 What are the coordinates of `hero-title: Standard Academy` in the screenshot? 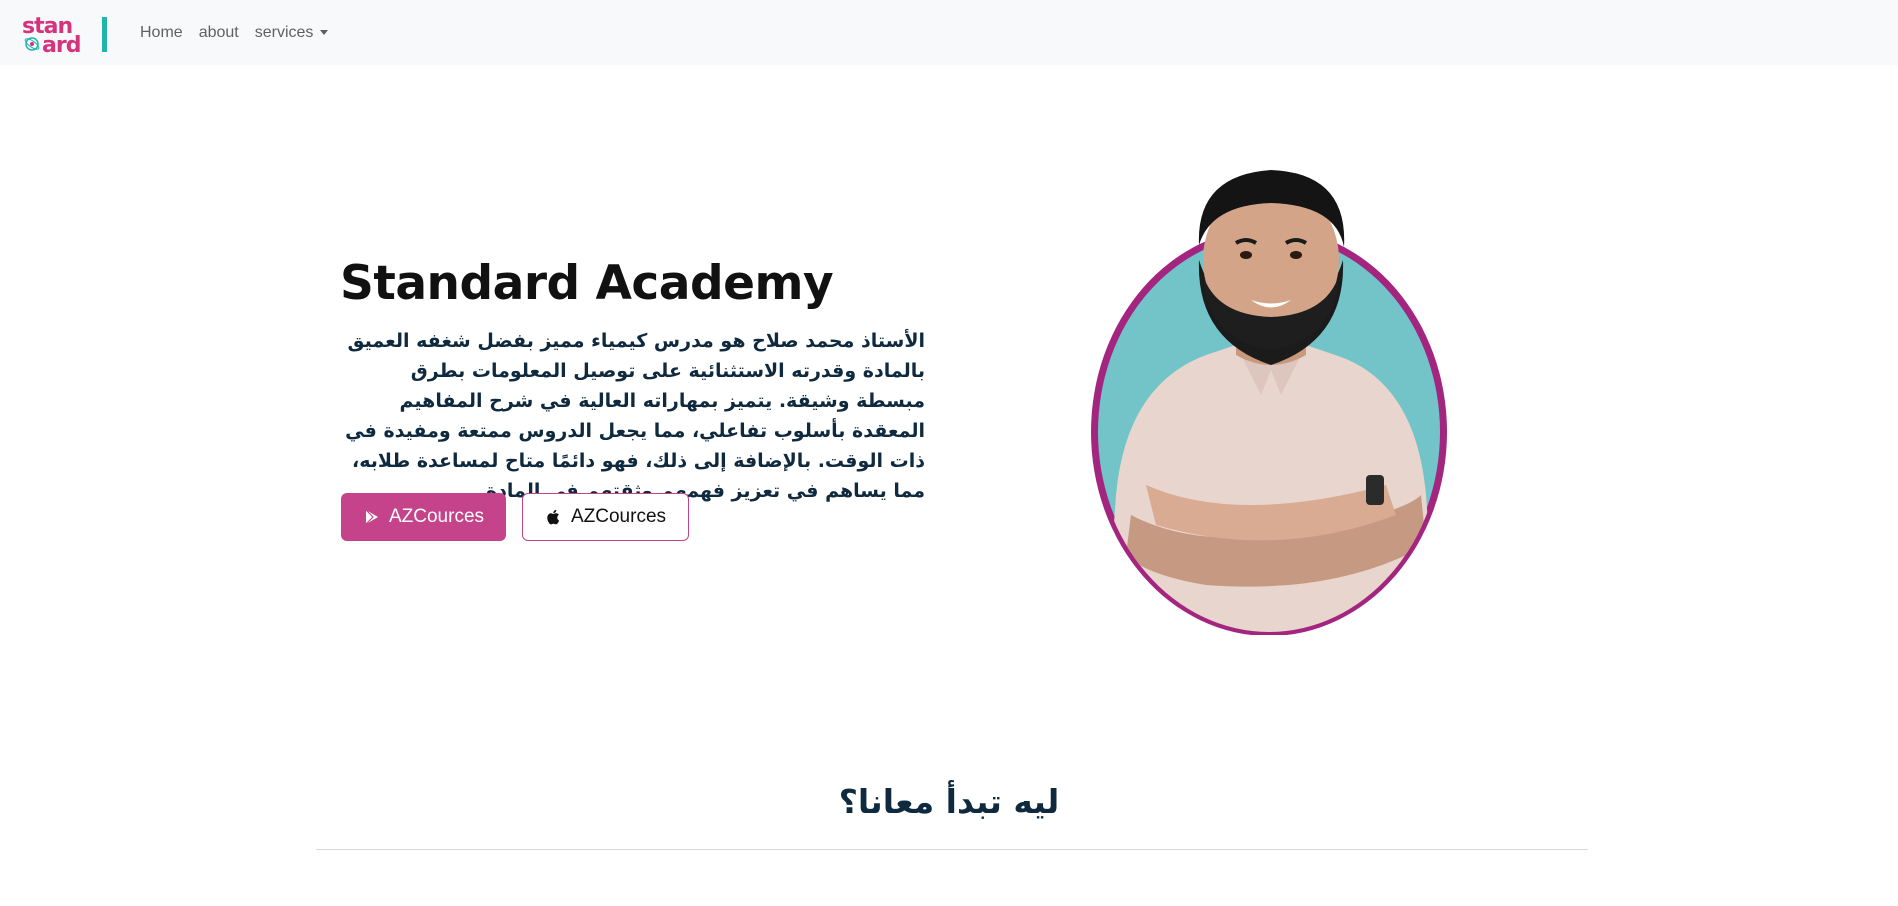 It's located at (587, 283).